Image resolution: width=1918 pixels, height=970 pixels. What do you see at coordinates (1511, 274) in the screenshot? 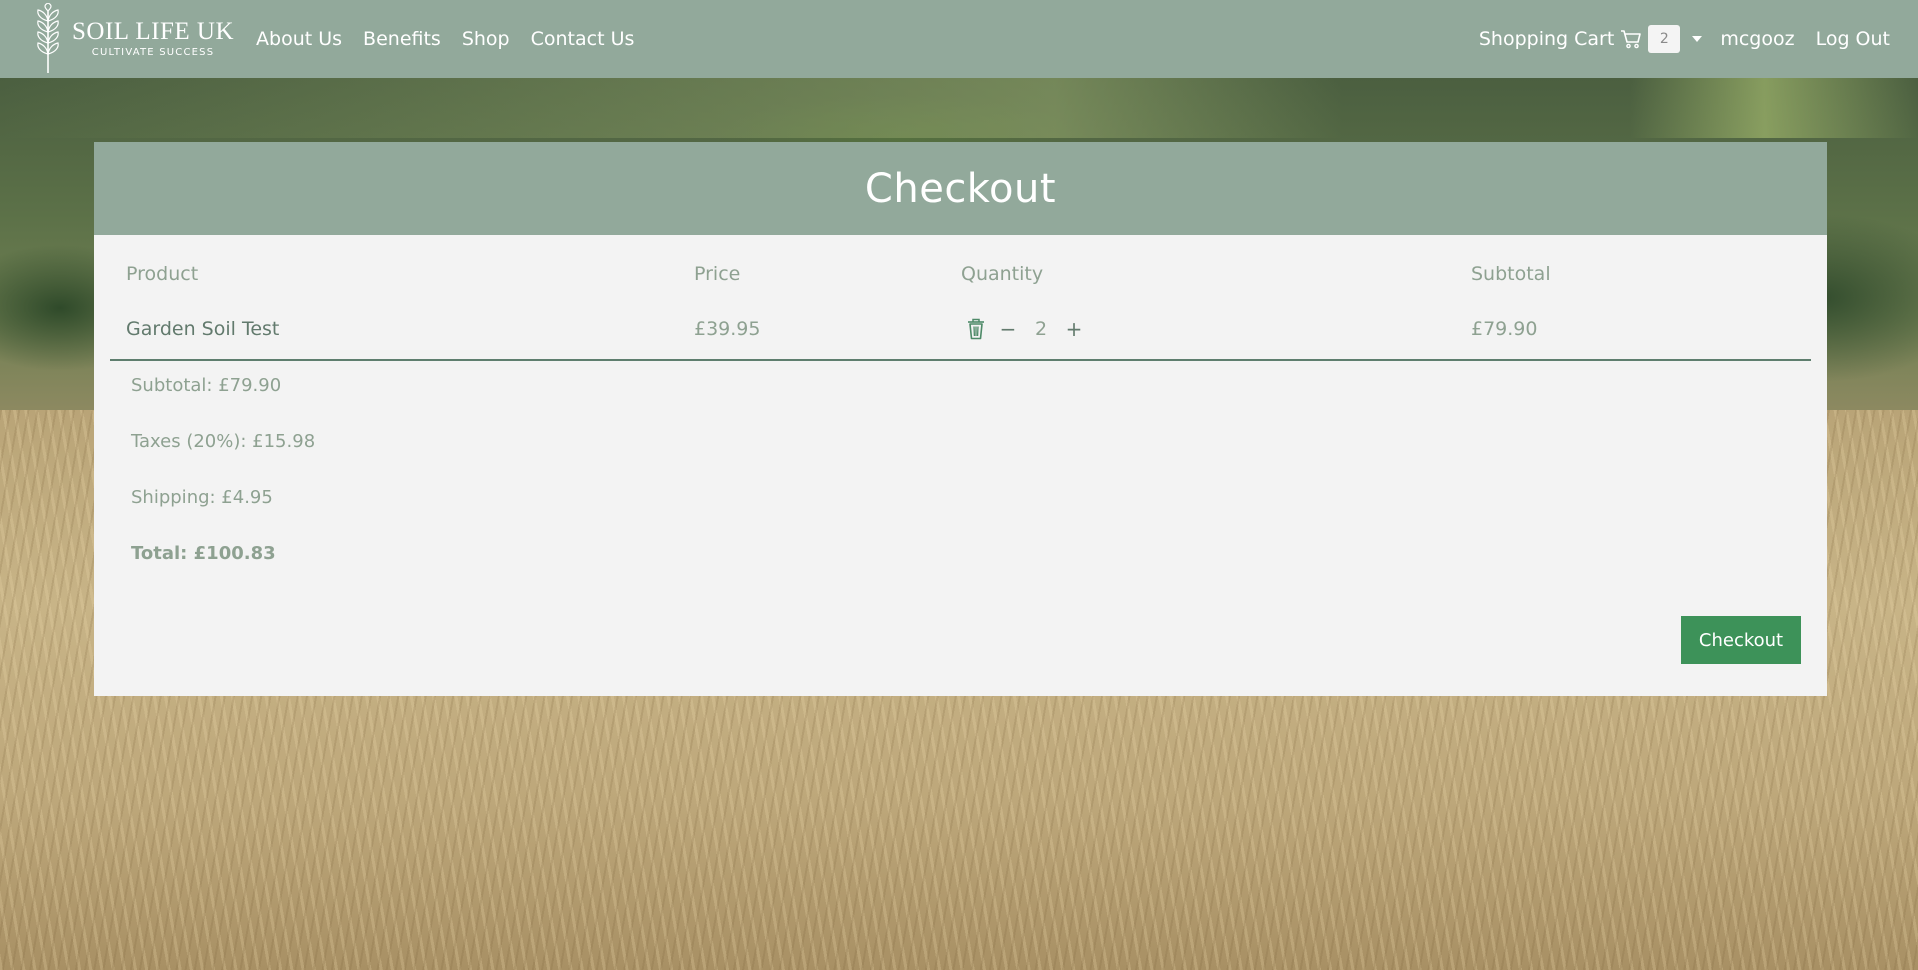
I see `column-header-subtotal: Subtotal` at bounding box center [1511, 274].